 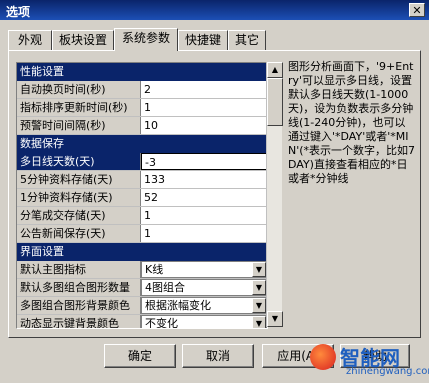 I want to click on tab-system-params: 系统参数, so click(x=146, y=39).